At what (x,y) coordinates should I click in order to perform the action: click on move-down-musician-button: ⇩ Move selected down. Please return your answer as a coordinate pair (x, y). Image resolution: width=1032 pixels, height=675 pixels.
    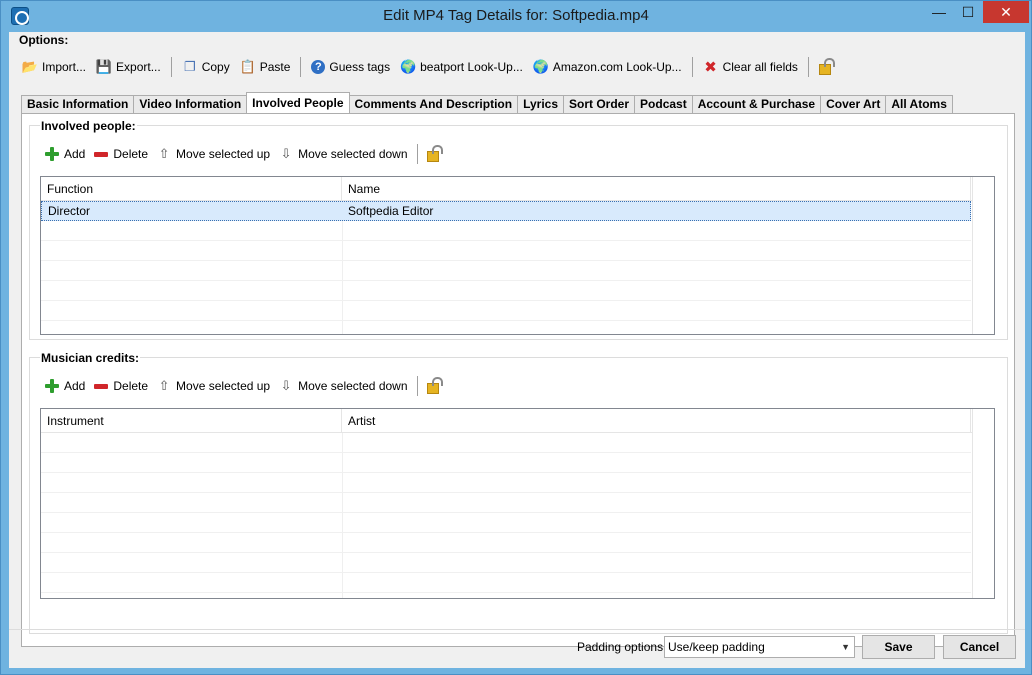
    Looking at the image, I should click on (342, 386).